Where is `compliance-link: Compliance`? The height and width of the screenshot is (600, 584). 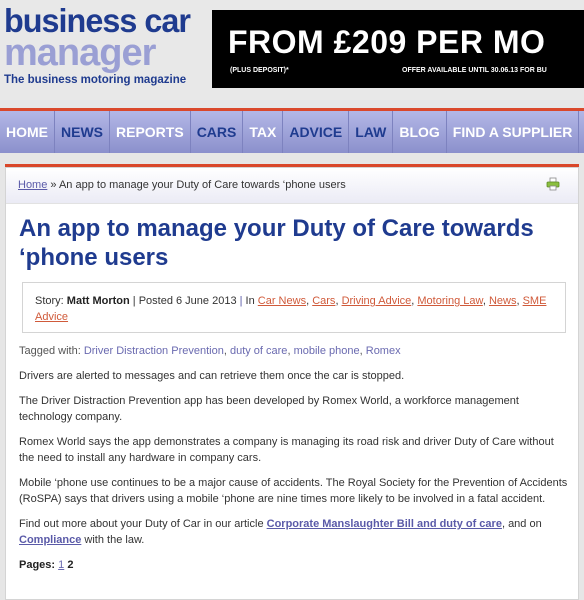
compliance-link: Compliance is located at coordinates (50, 540).